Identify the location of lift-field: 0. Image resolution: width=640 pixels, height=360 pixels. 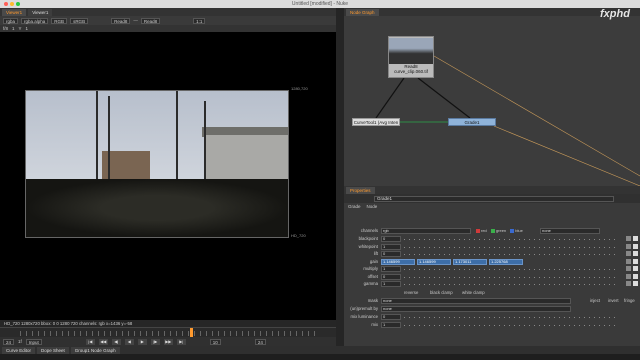
(391, 254).